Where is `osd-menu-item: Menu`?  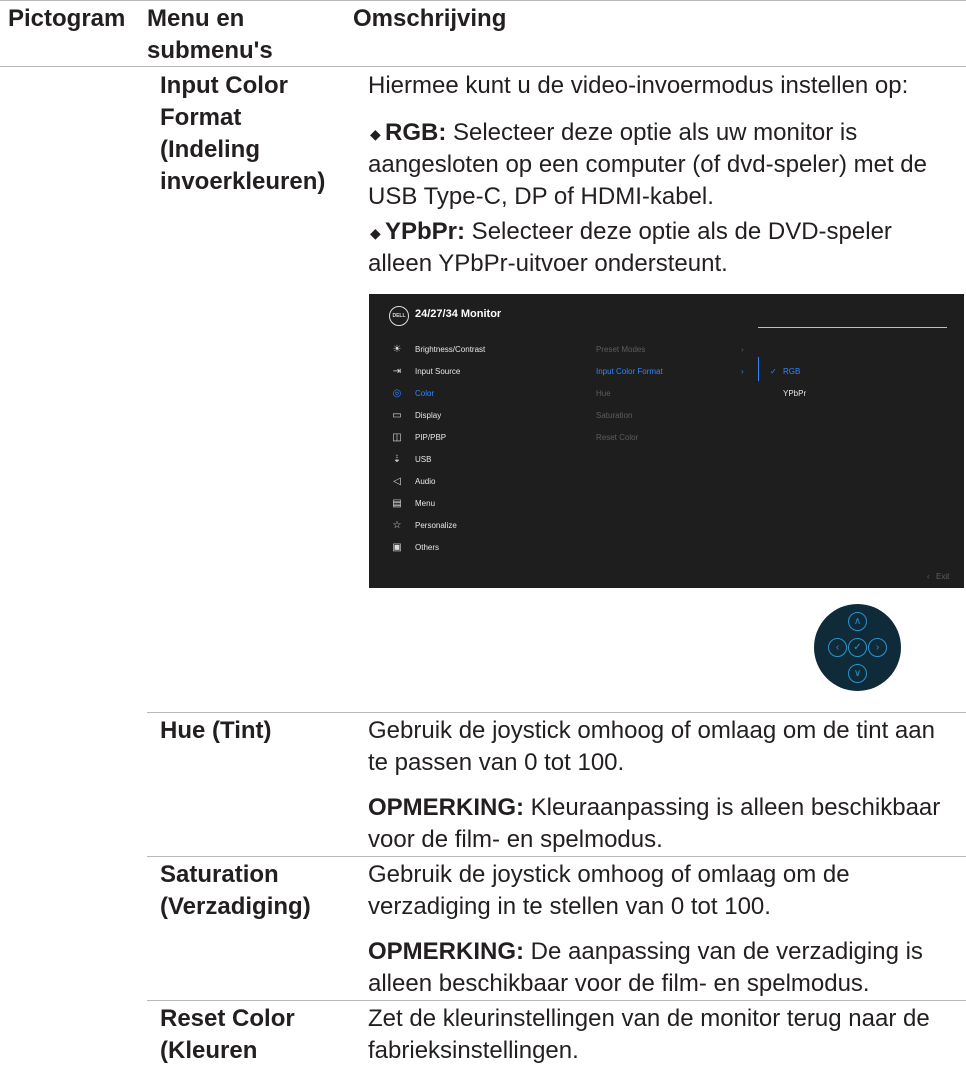
osd-menu-item: Menu is located at coordinates (425, 503).